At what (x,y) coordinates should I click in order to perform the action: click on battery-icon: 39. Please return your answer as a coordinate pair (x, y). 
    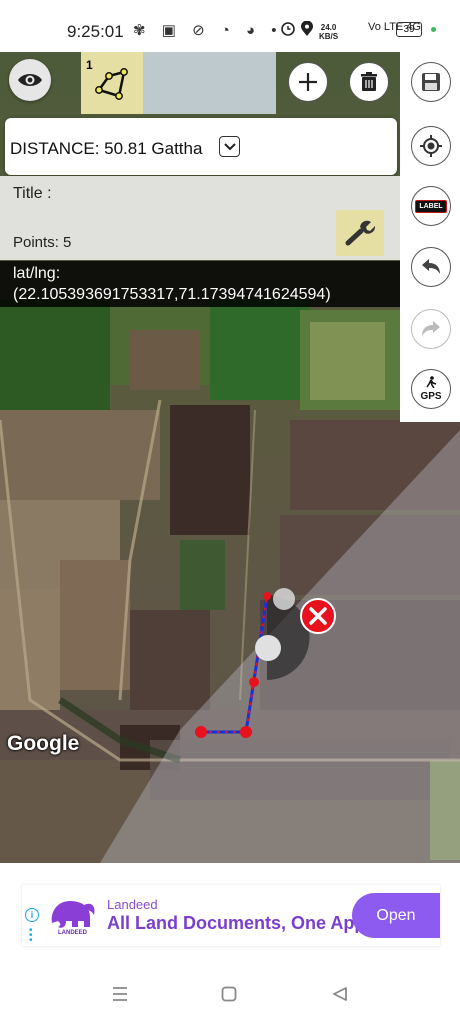
    Looking at the image, I should click on (409, 29).